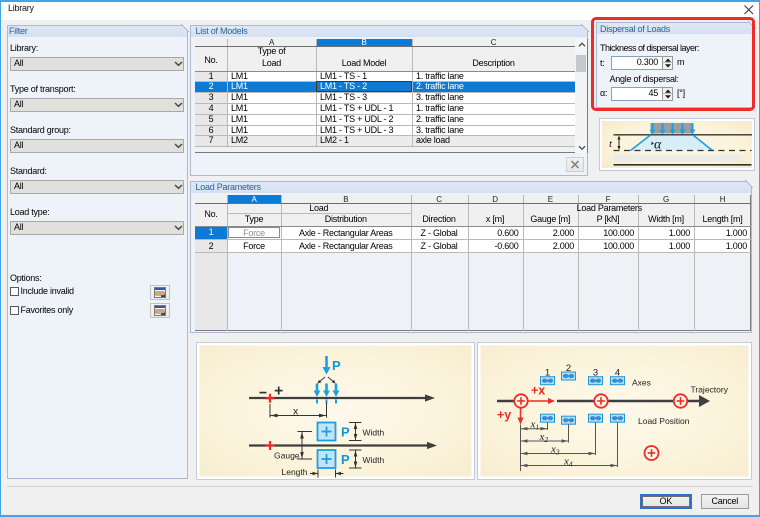 This screenshot has width=760, height=517. Describe the element at coordinates (710, 390) in the screenshot. I see `svg-text: Trajectory` at that location.